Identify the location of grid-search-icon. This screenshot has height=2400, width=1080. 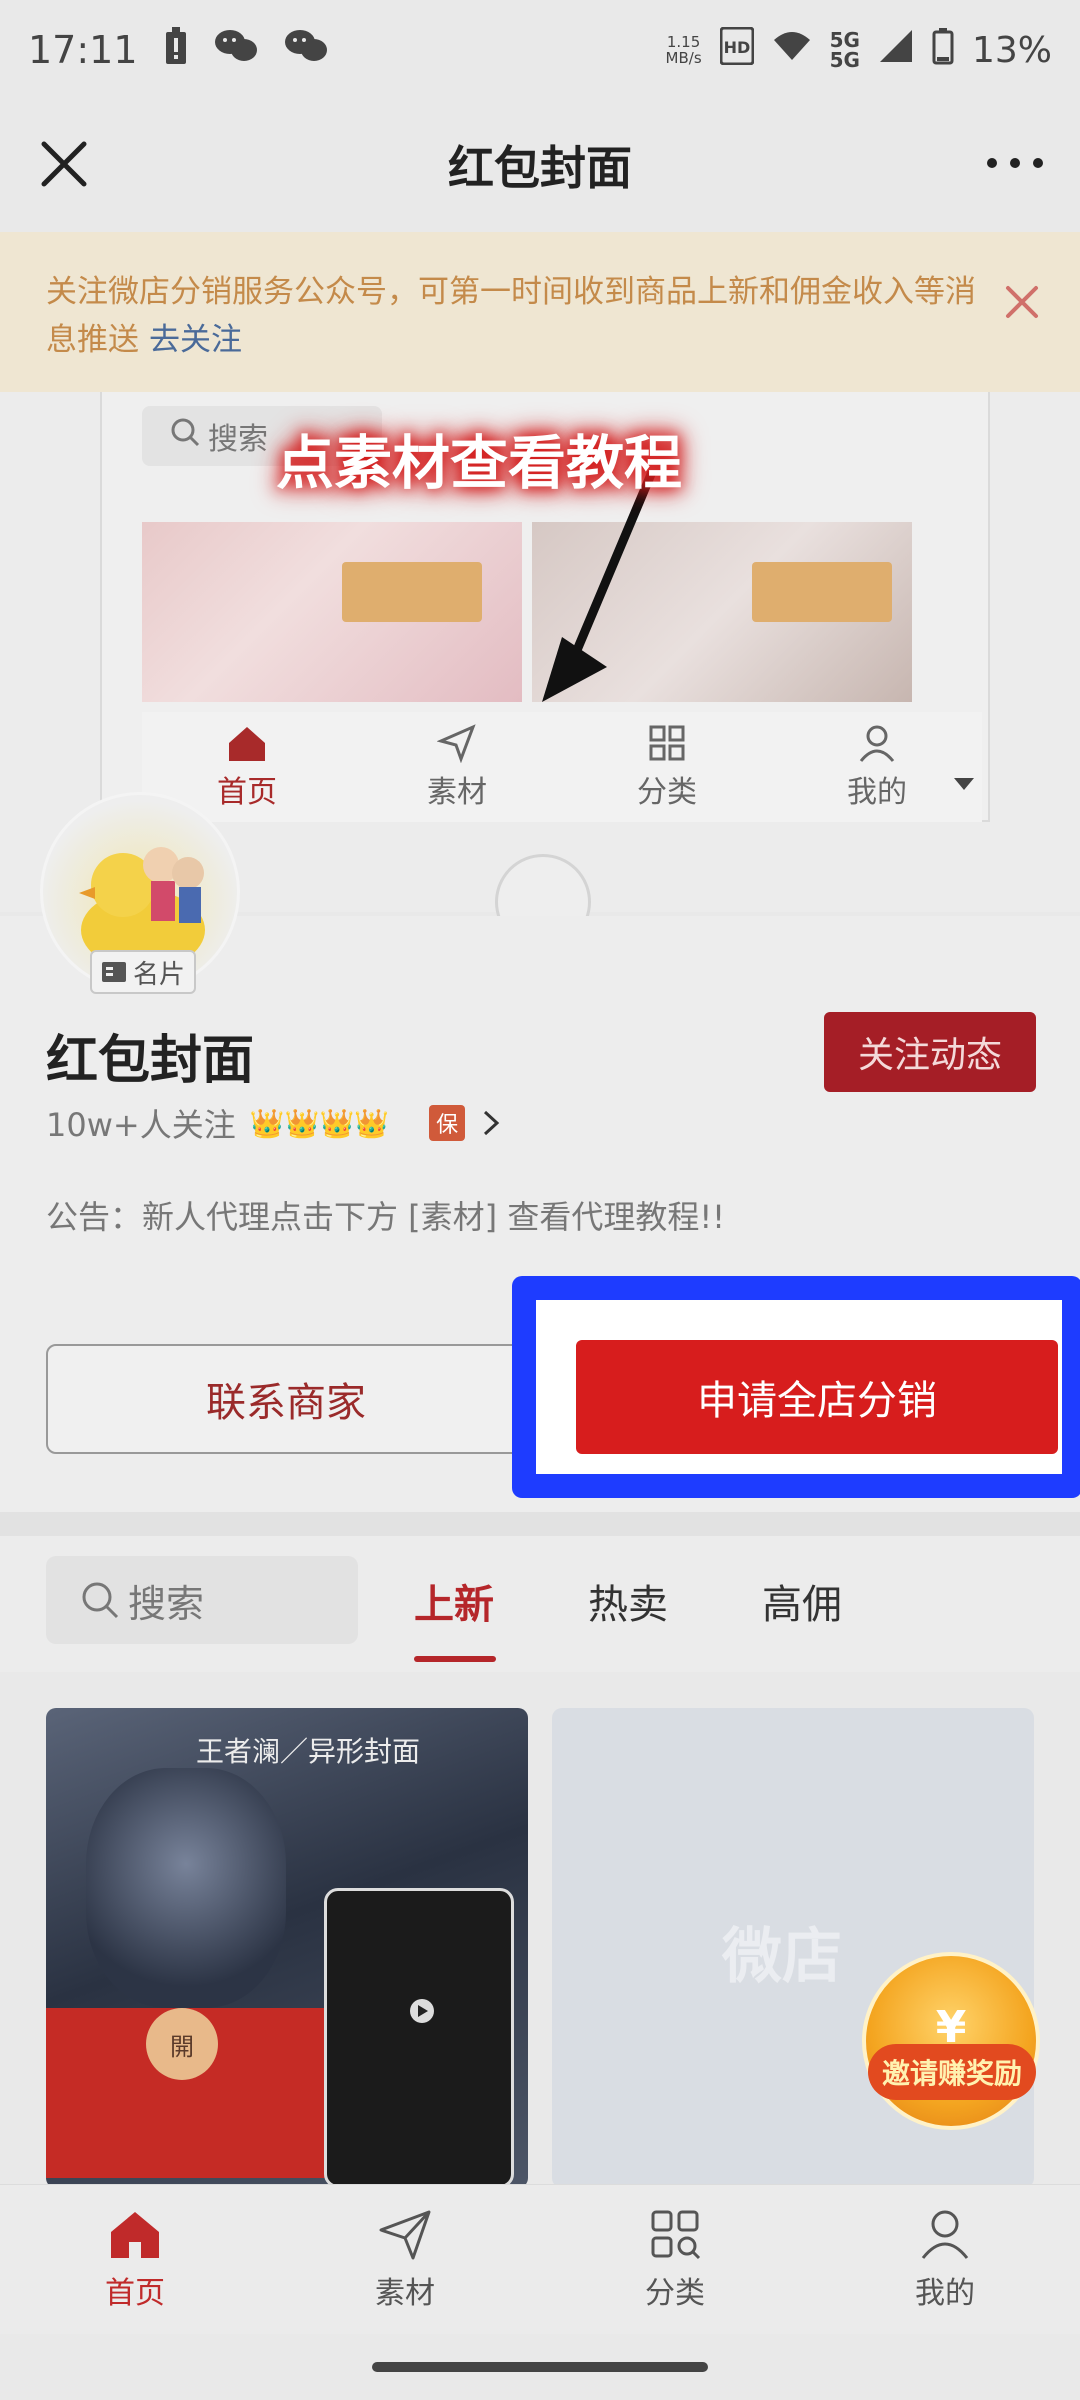
(676, 2234).